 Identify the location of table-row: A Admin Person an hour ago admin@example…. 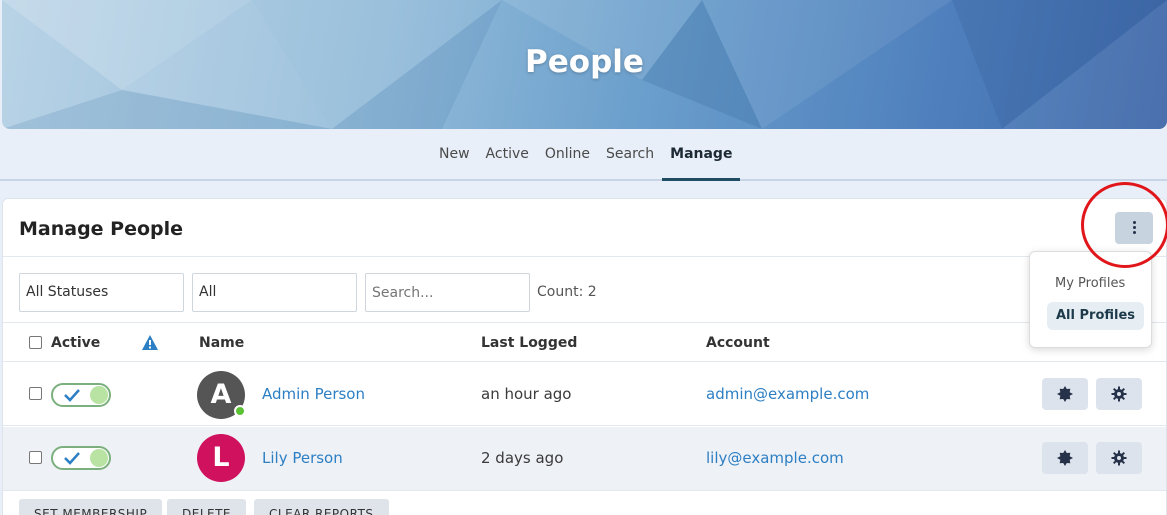
(584, 394).